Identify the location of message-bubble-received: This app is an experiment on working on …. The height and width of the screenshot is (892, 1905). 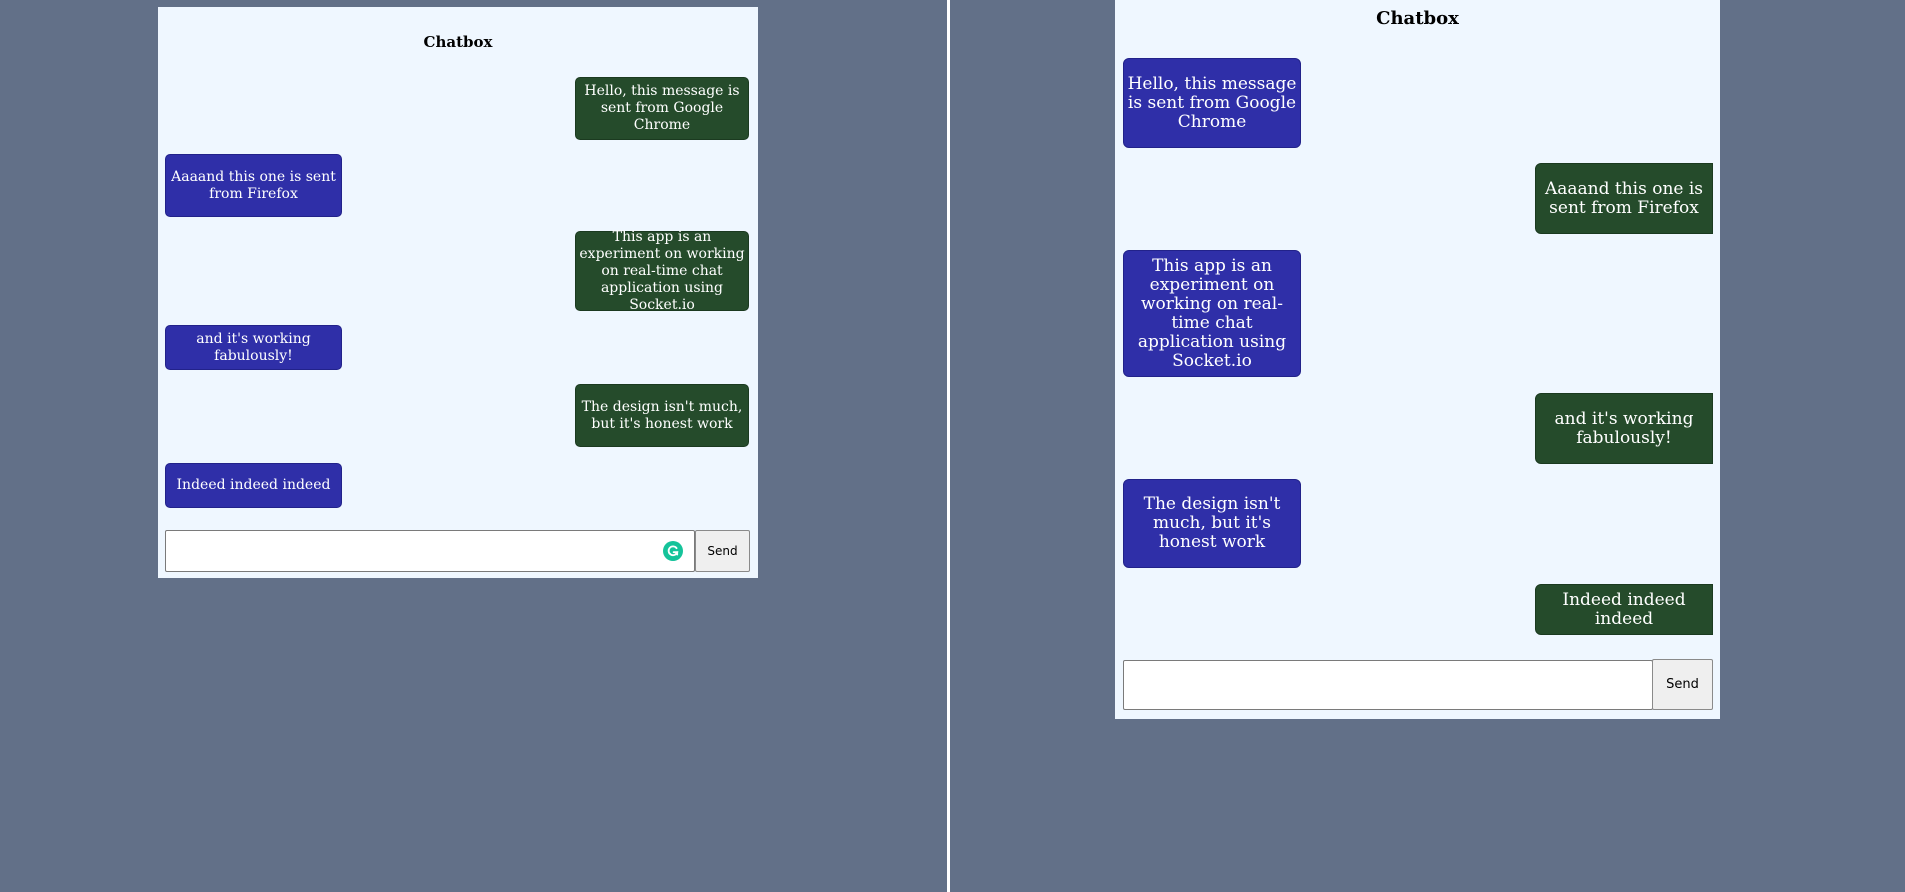
(1212, 313).